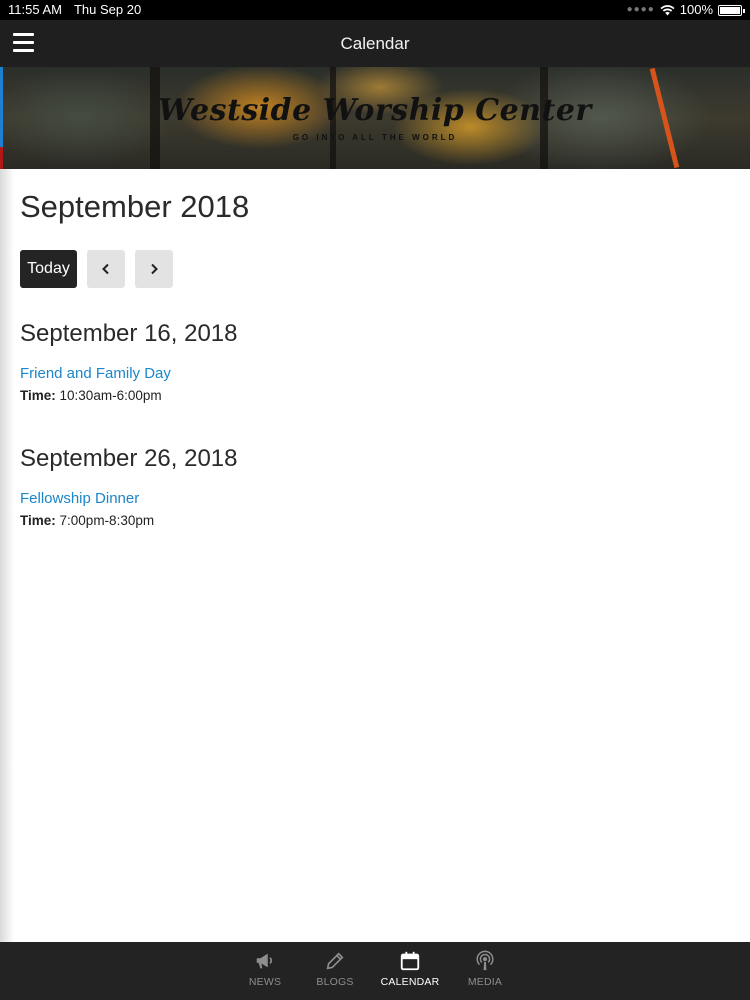 The image size is (750, 1000). Describe the element at coordinates (1, 158) in the screenshot. I see `banner-edge` at that location.